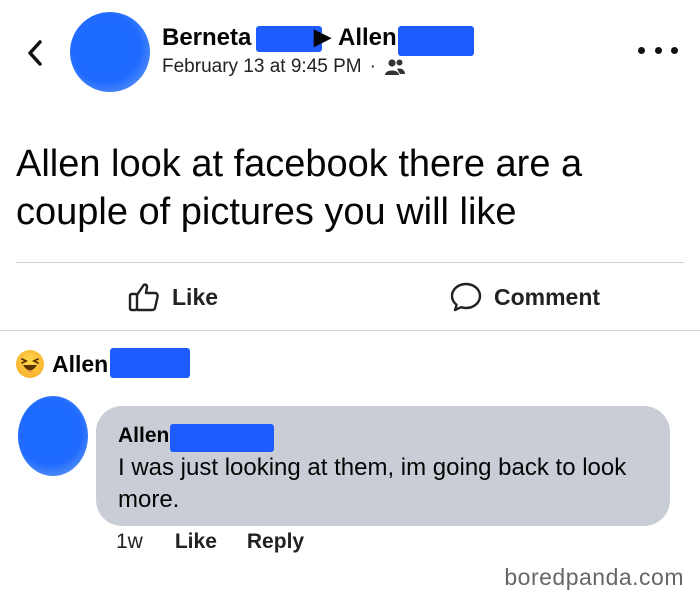  Describe the element at coordinates (53, 436) in the screenshot. I see `commenter-avatar` at that location.